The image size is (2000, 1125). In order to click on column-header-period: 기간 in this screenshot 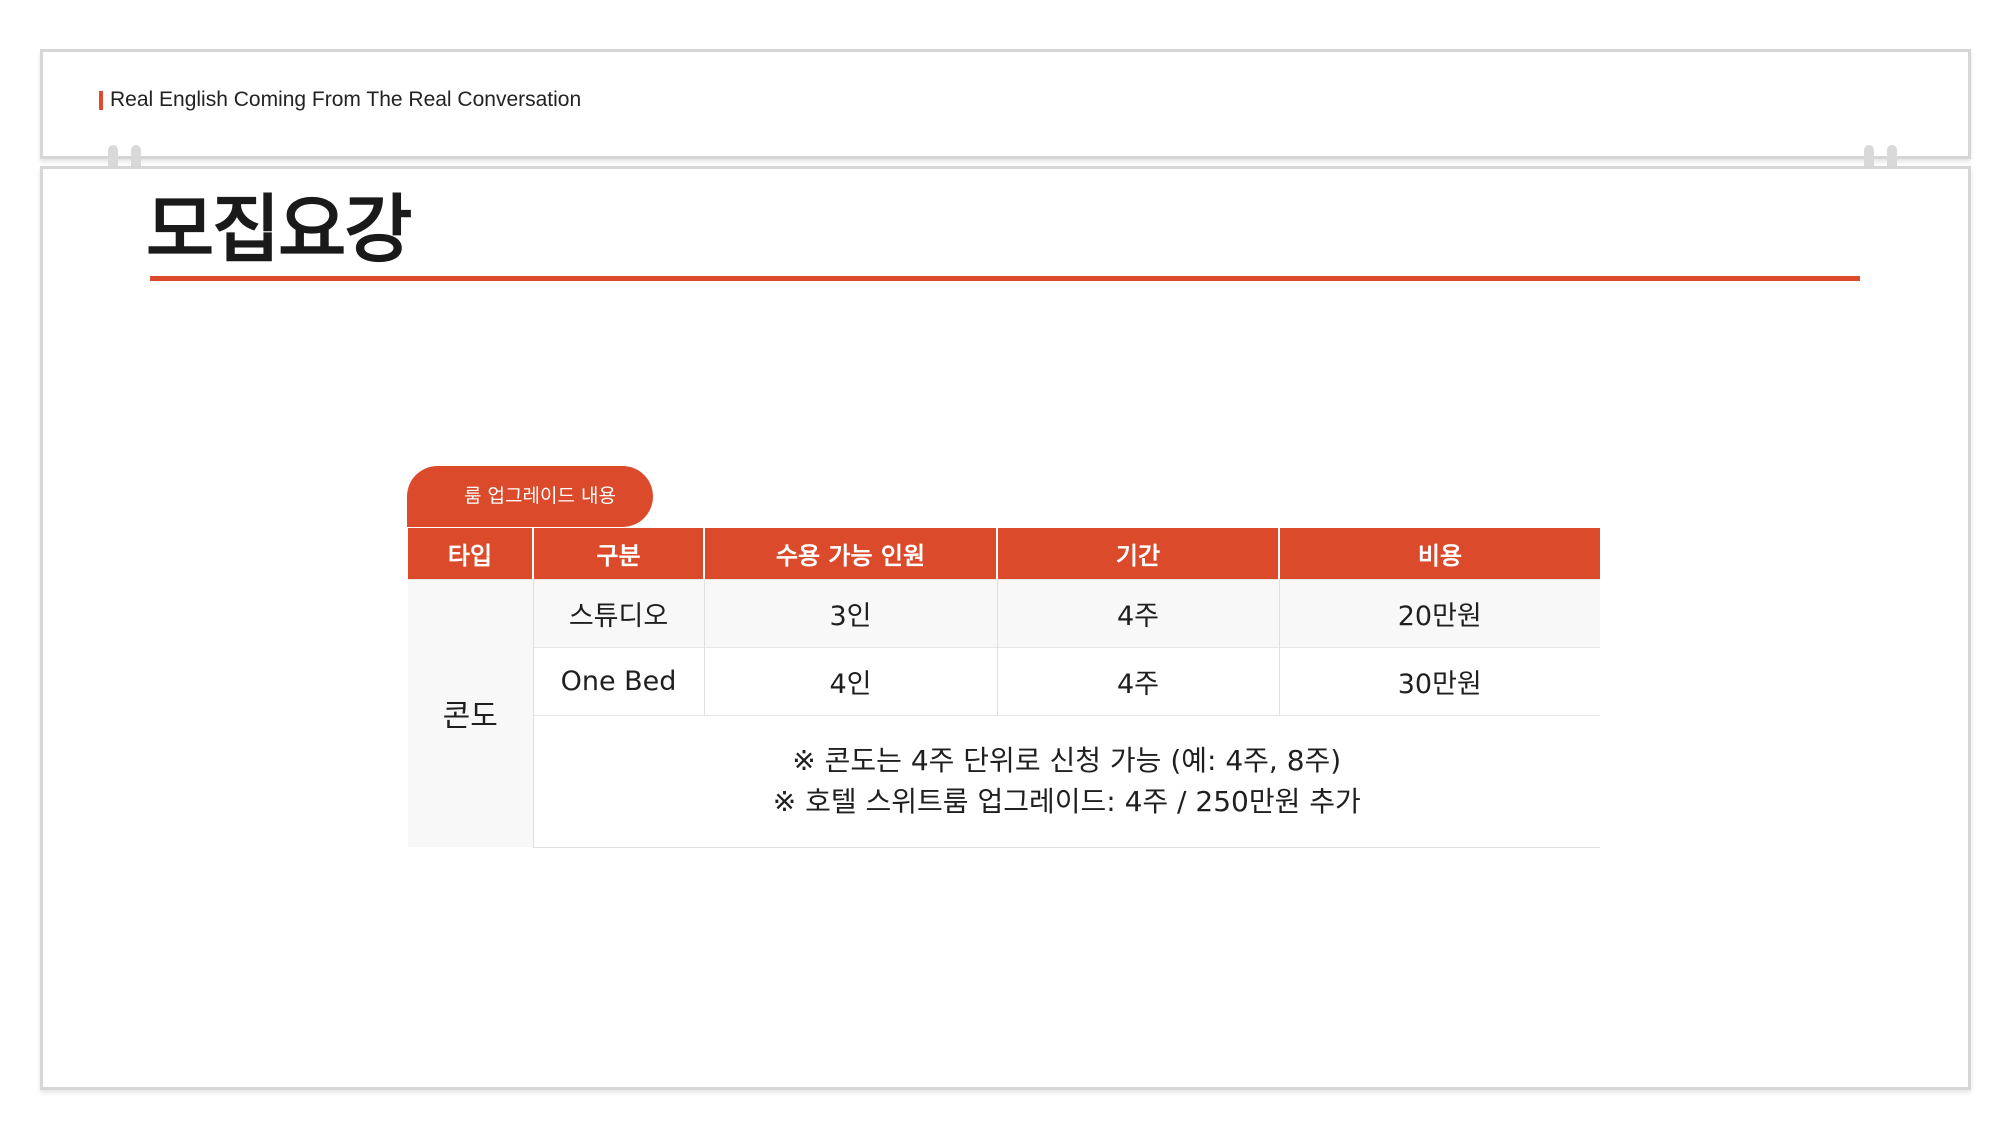, I will do `click(1137, 553)`.